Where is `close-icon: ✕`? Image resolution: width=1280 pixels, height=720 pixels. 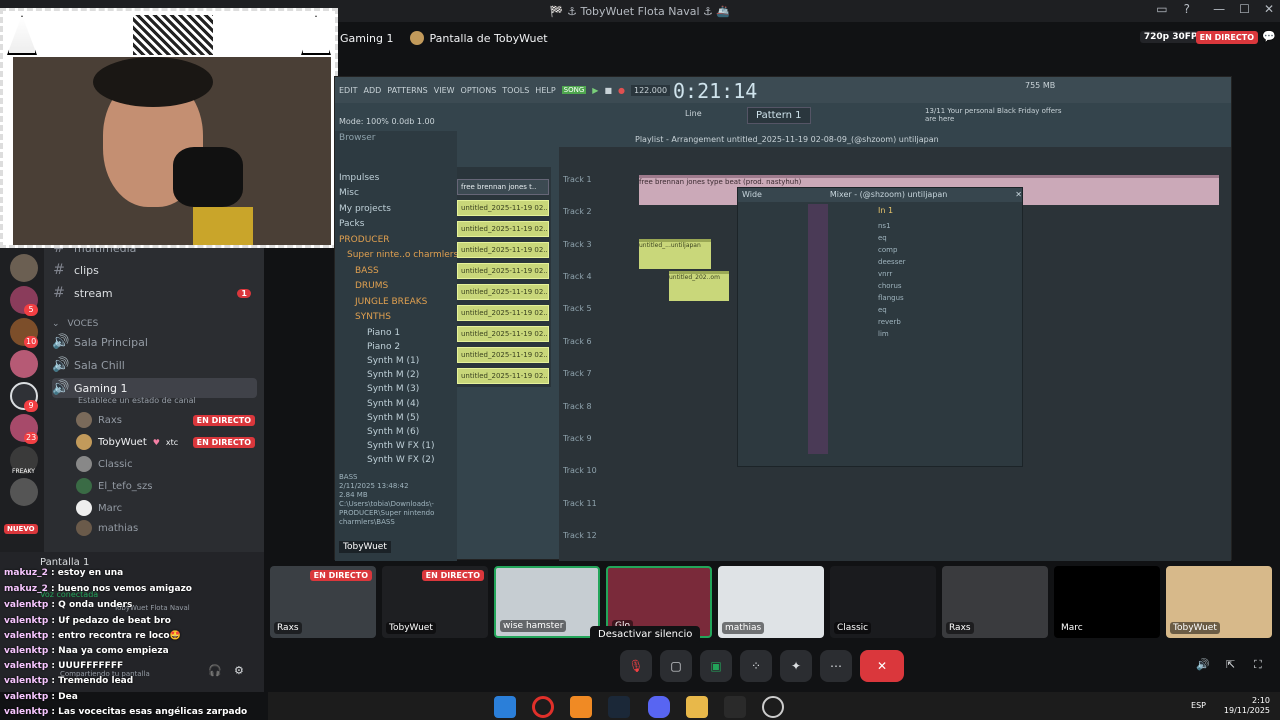
close-icon: ✕ is located at coordinates (1018, 195).